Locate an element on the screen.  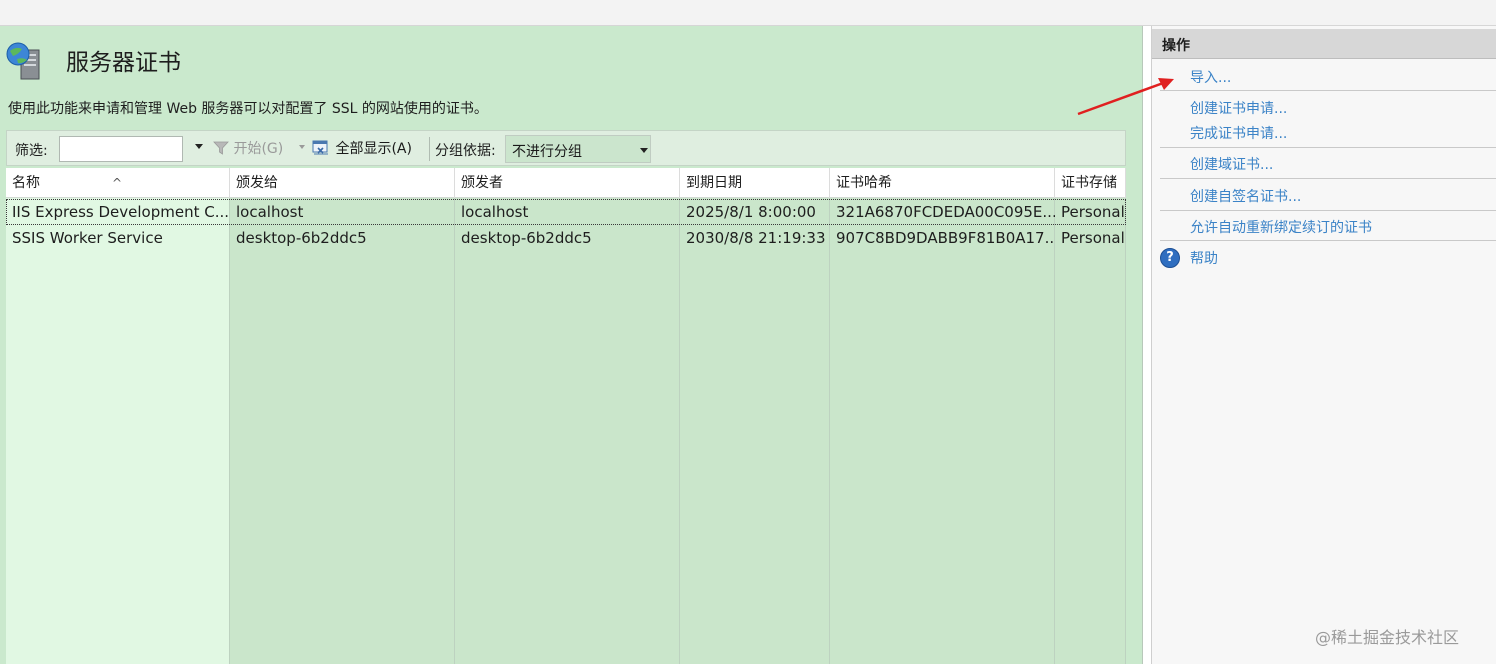
page-description: 使用此功能来申请和管理 Web 服务器可以对配置了 SSL 的网站使用的证书。 is located at coordinates (248, 108).